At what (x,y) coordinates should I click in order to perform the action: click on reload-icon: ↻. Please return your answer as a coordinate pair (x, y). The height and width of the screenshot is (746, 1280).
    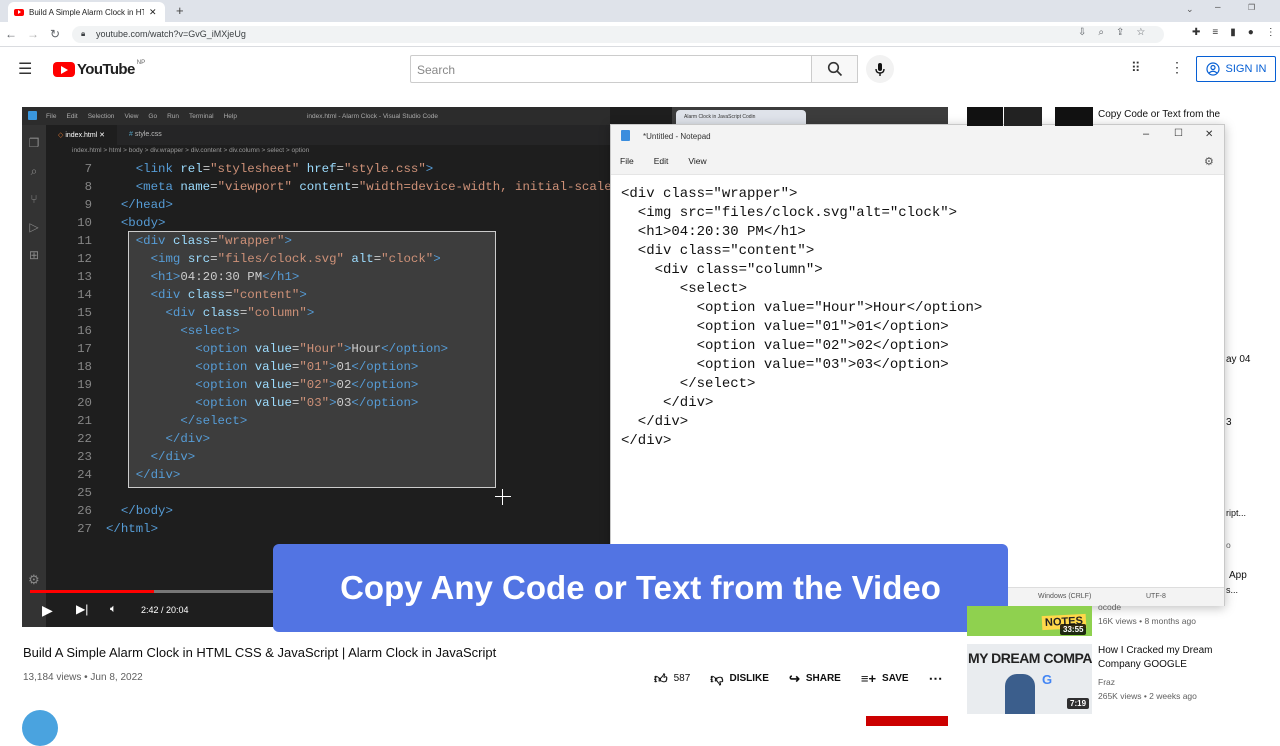
    Looking at the image, I should click on (55, 34).